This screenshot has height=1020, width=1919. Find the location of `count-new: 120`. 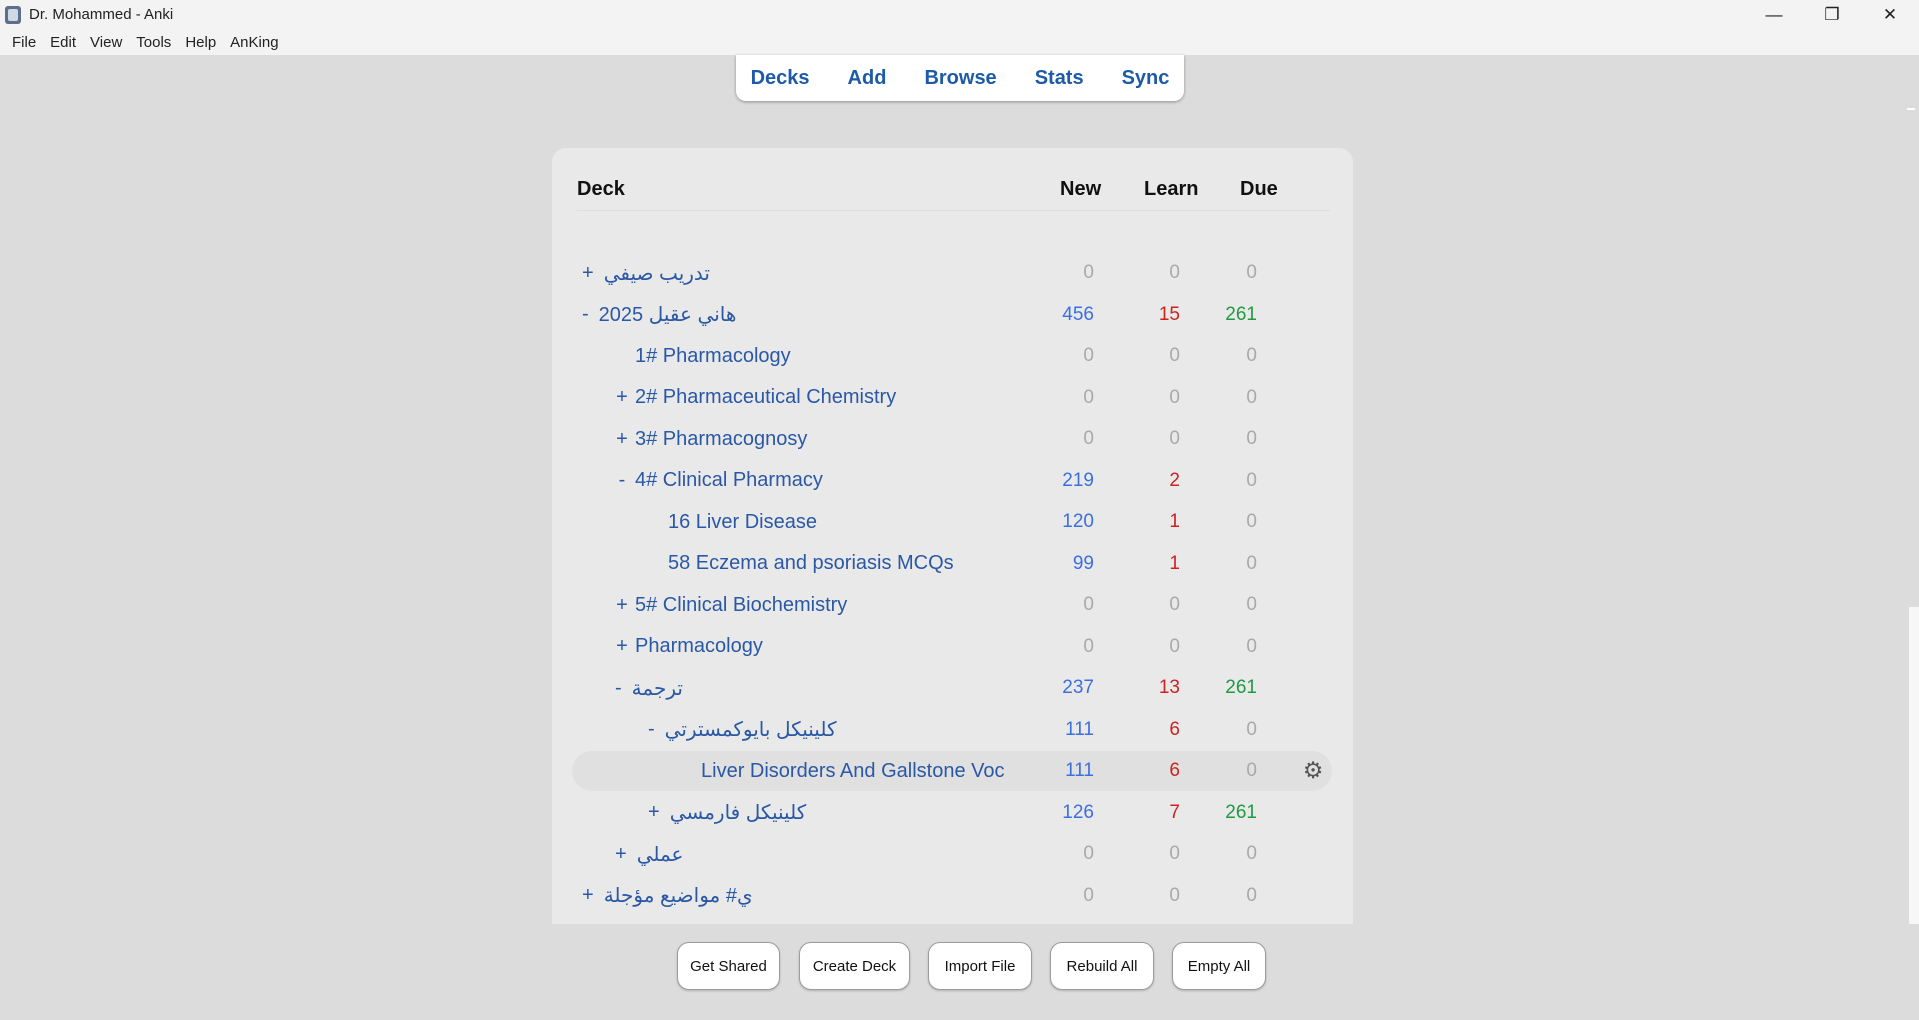

count-new: 120 is located at coordinates (1078, 521).